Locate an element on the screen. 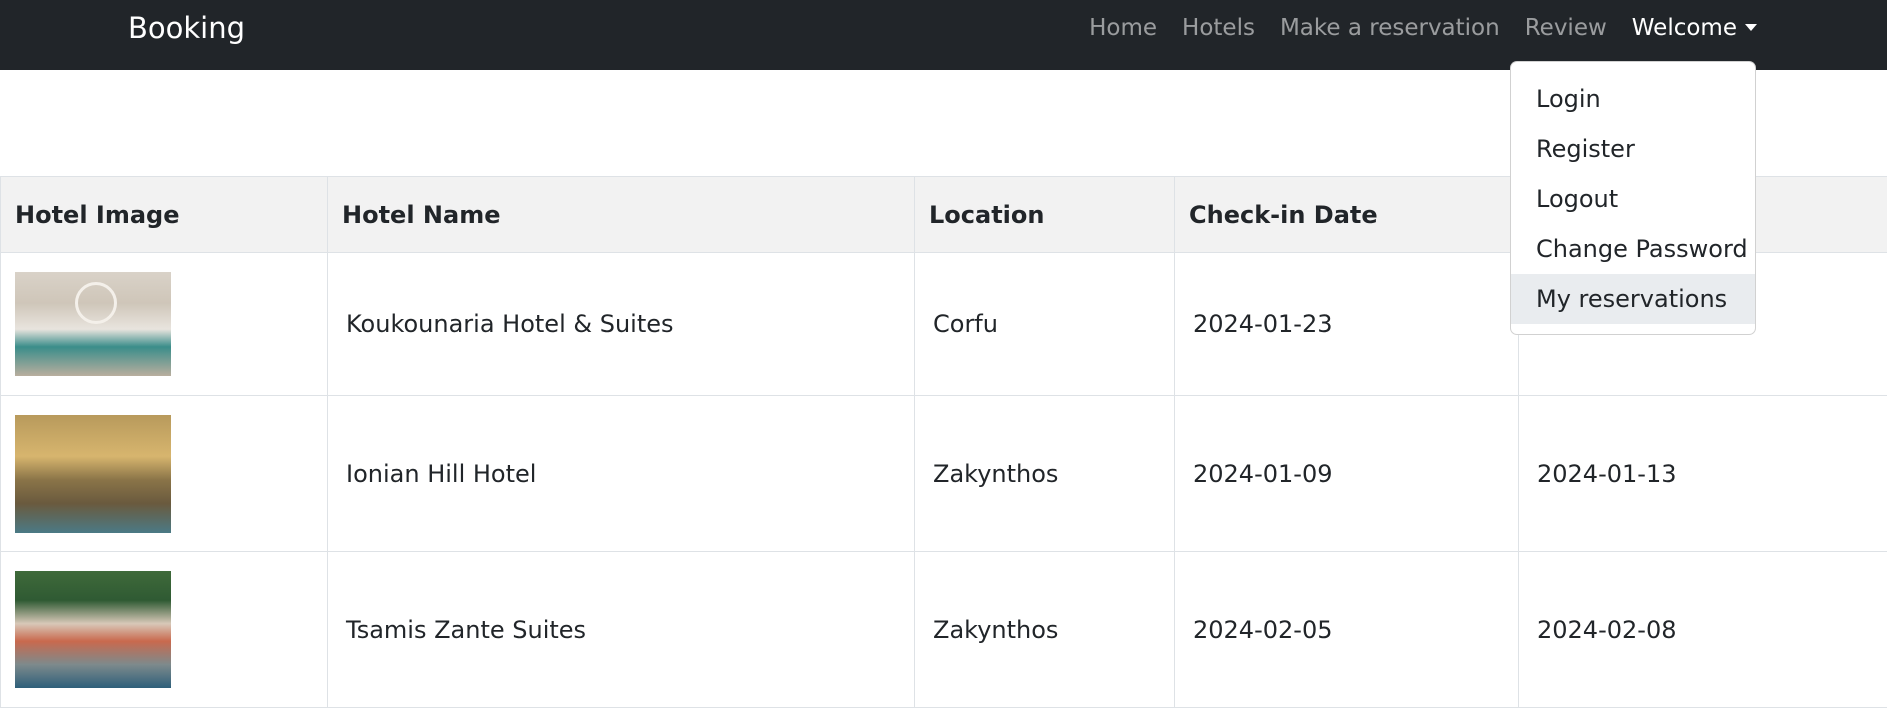  dropdown-item-change-password: Change Password is located at coordinates (1633, 249).